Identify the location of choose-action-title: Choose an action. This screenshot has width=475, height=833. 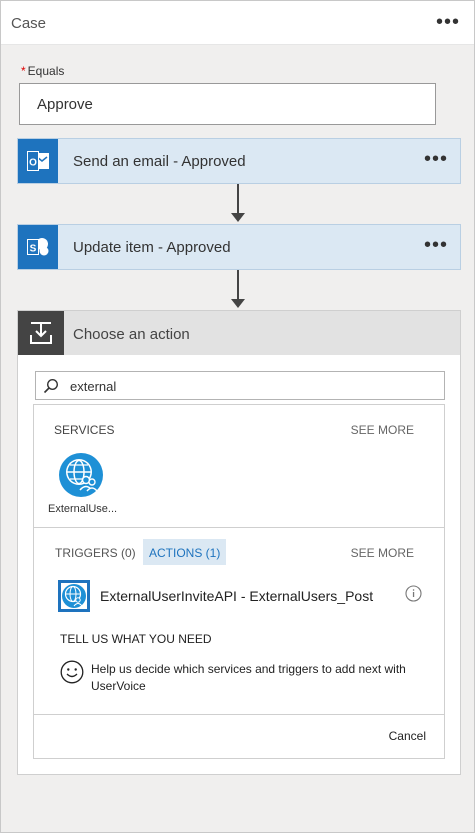
(131, 334).